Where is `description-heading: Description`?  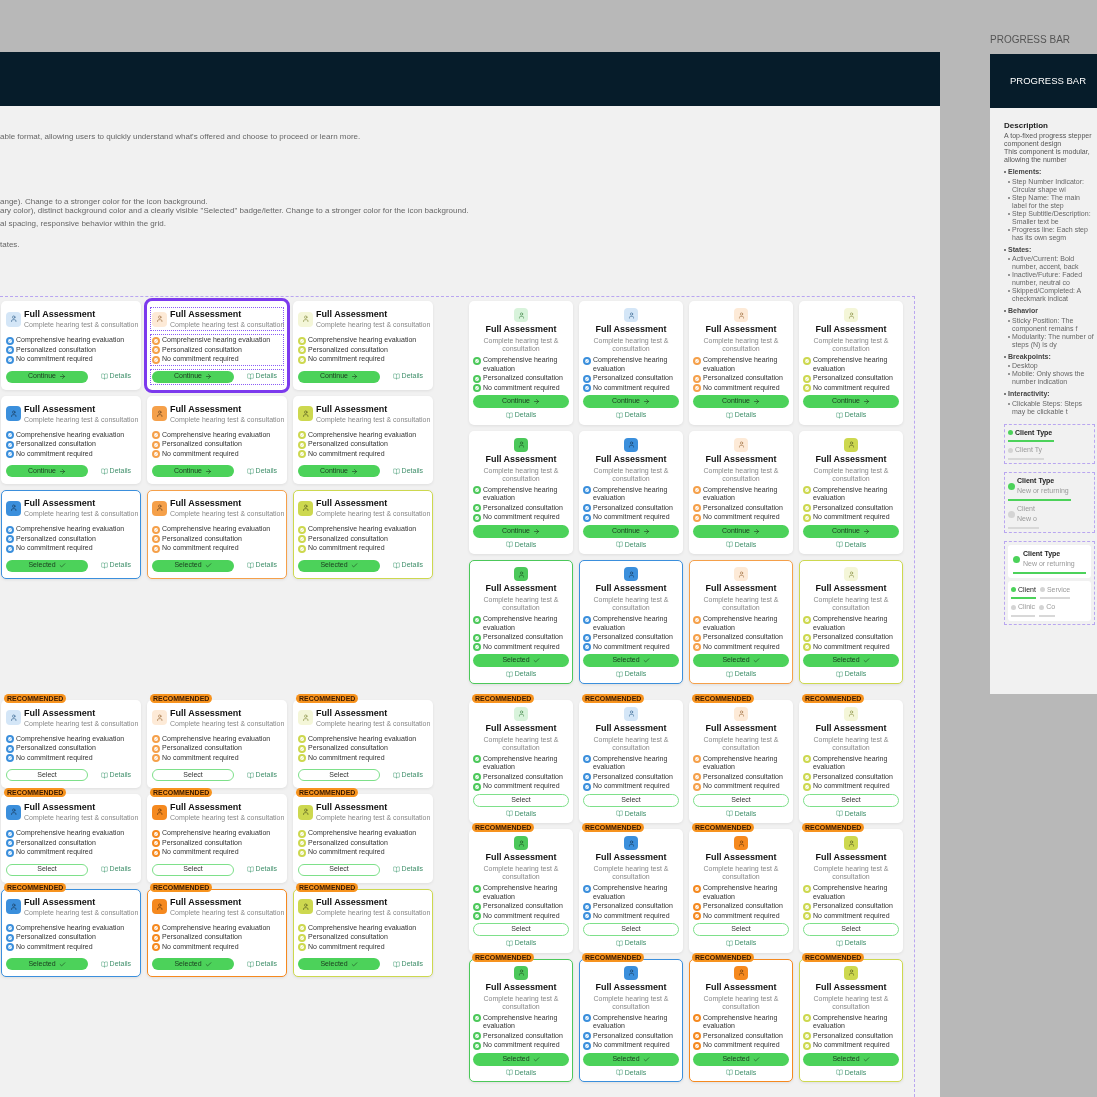
description-heading: Description is located at coordinates (1026, 126).